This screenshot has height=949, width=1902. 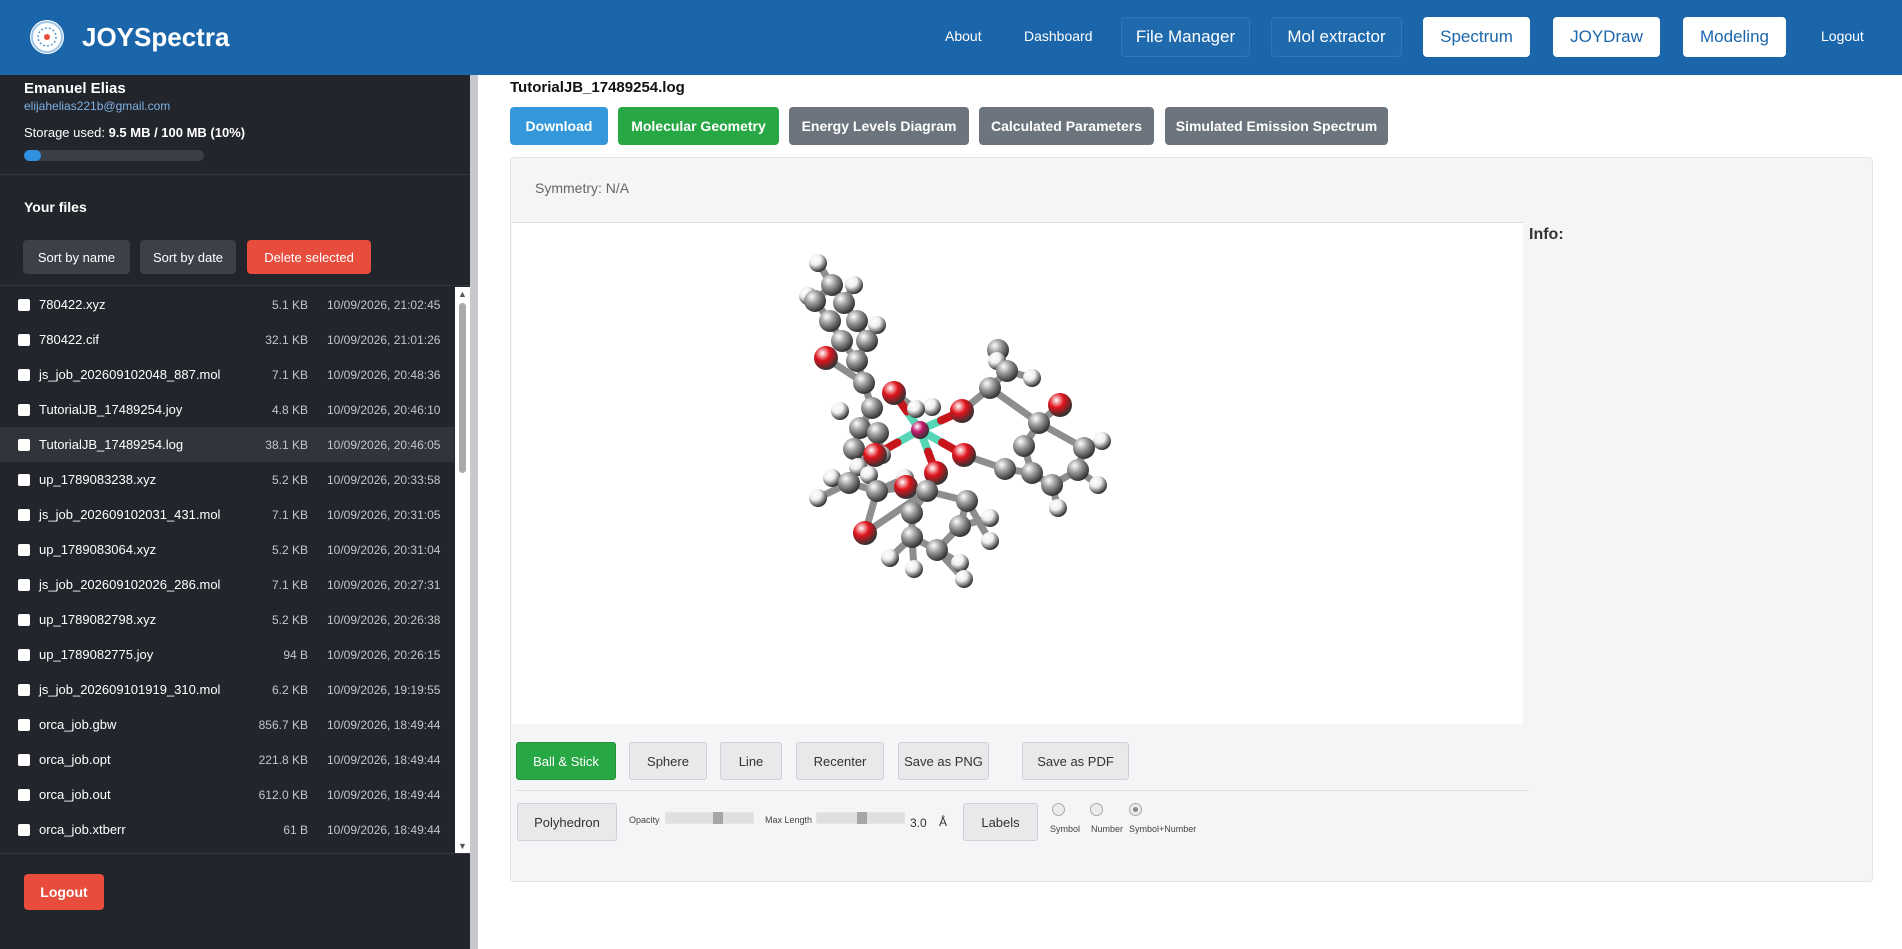 I want to click on file-name: up_1789083238.xyz, so click(x=97, y=479).